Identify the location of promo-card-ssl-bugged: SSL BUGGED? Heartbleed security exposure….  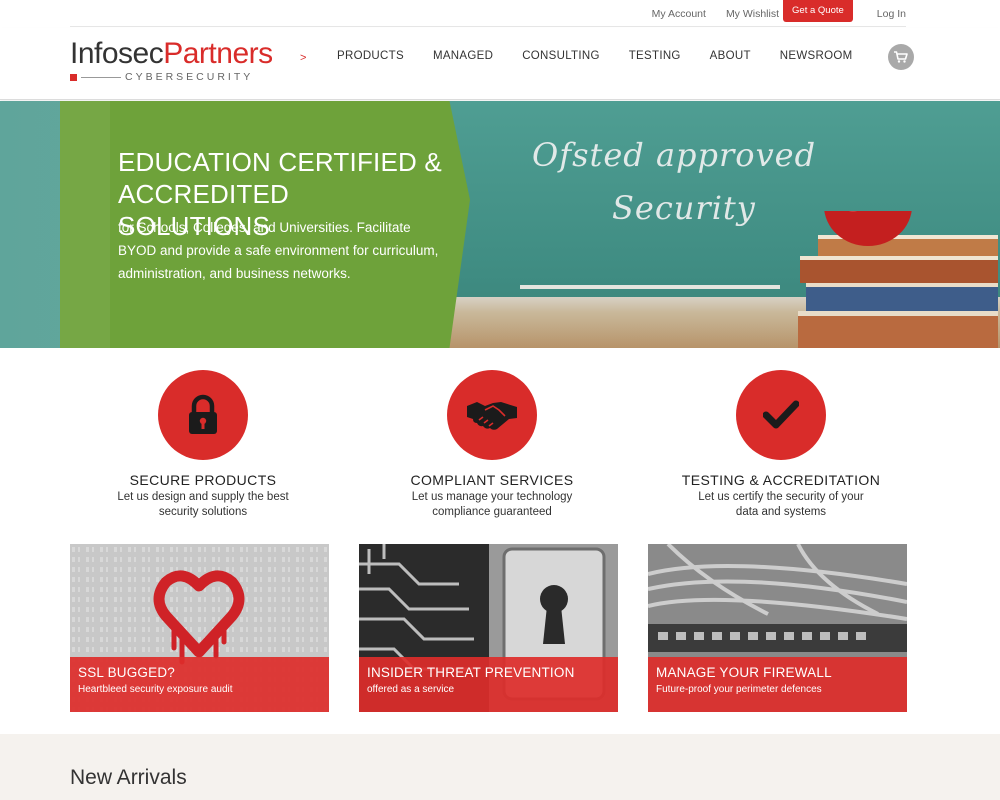
(199, 628).